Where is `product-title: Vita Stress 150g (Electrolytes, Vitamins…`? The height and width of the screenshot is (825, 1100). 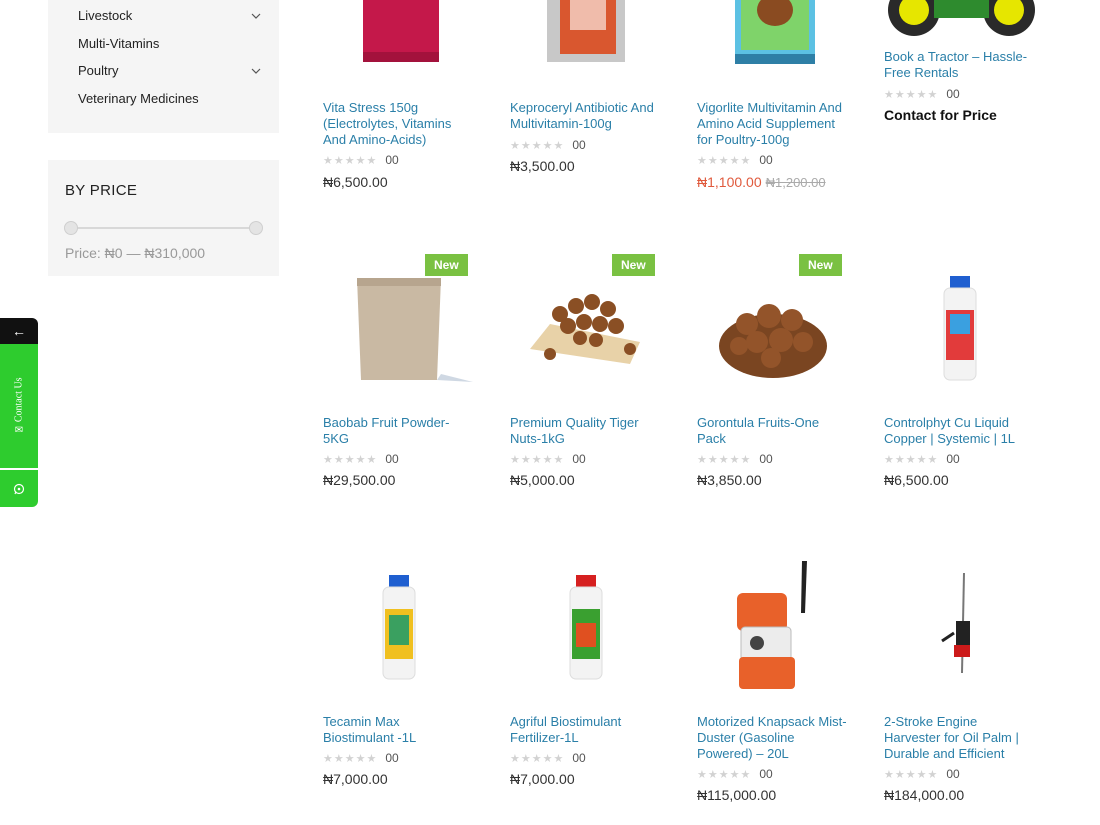
product-title: Vita Stress 150g (Electrolytes, Vitamins… is located at coordinates (398, 124).